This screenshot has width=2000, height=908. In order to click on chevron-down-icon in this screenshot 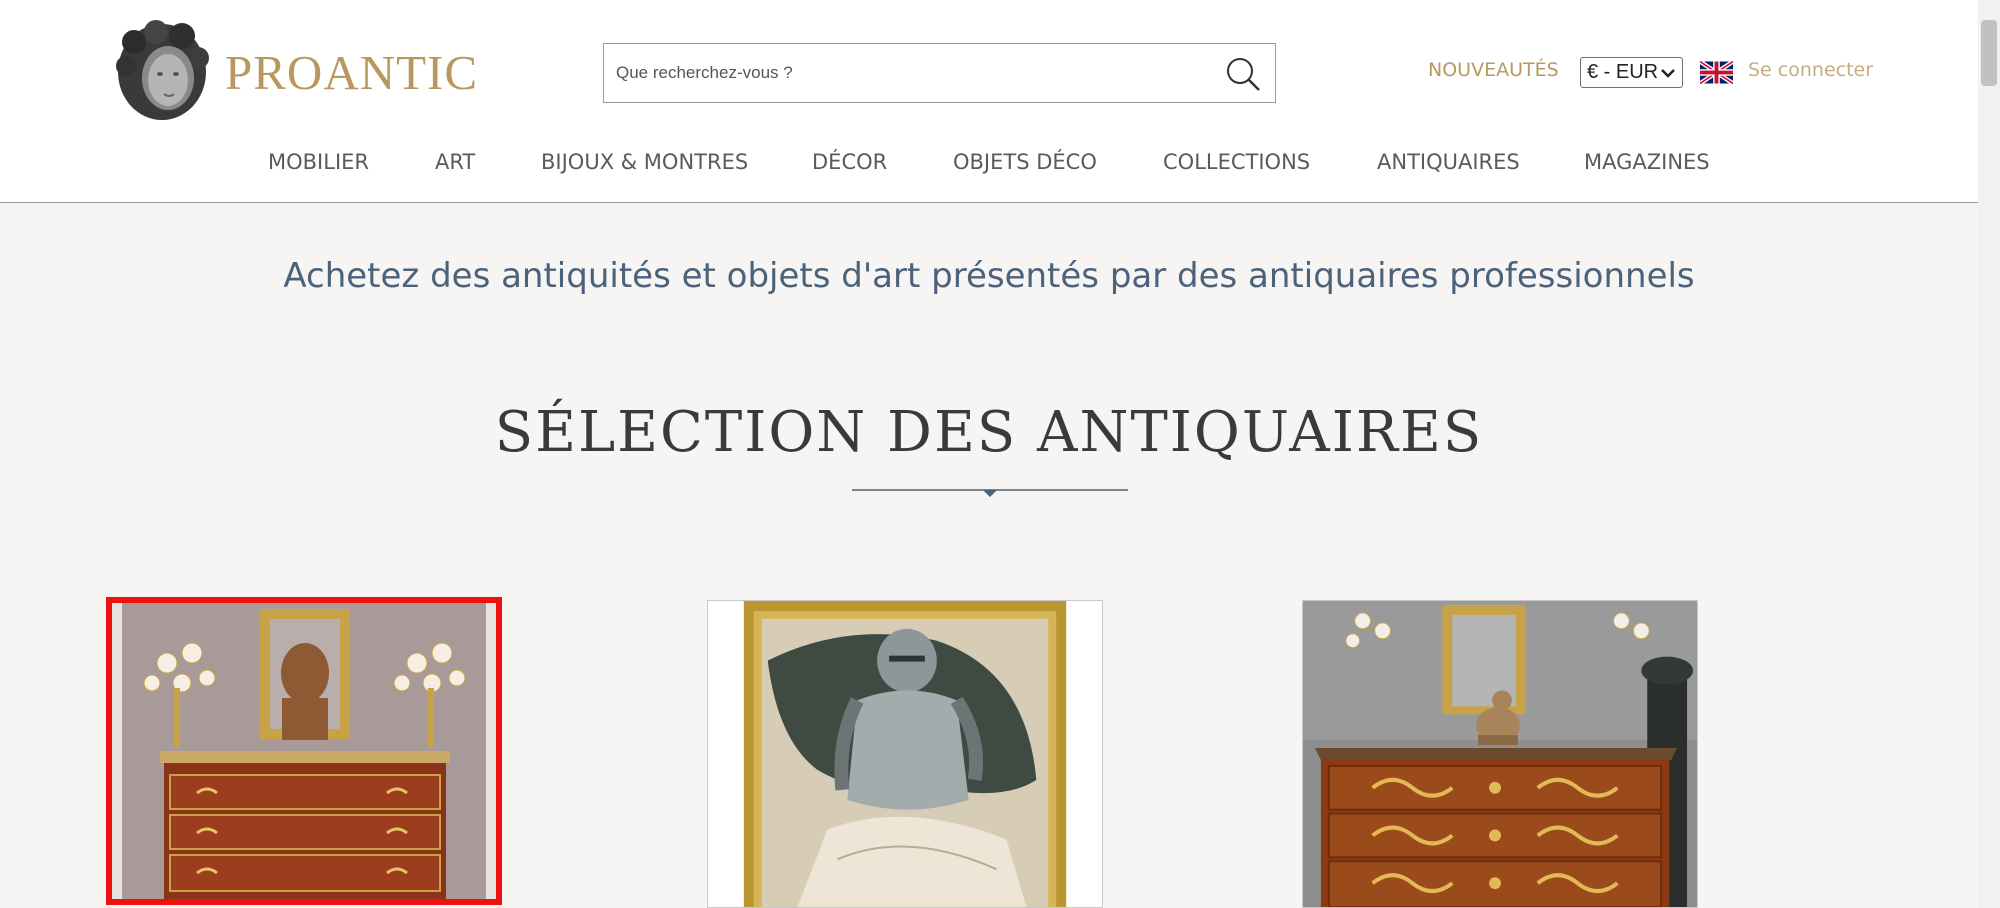, I will do `click(1668, 73)`.